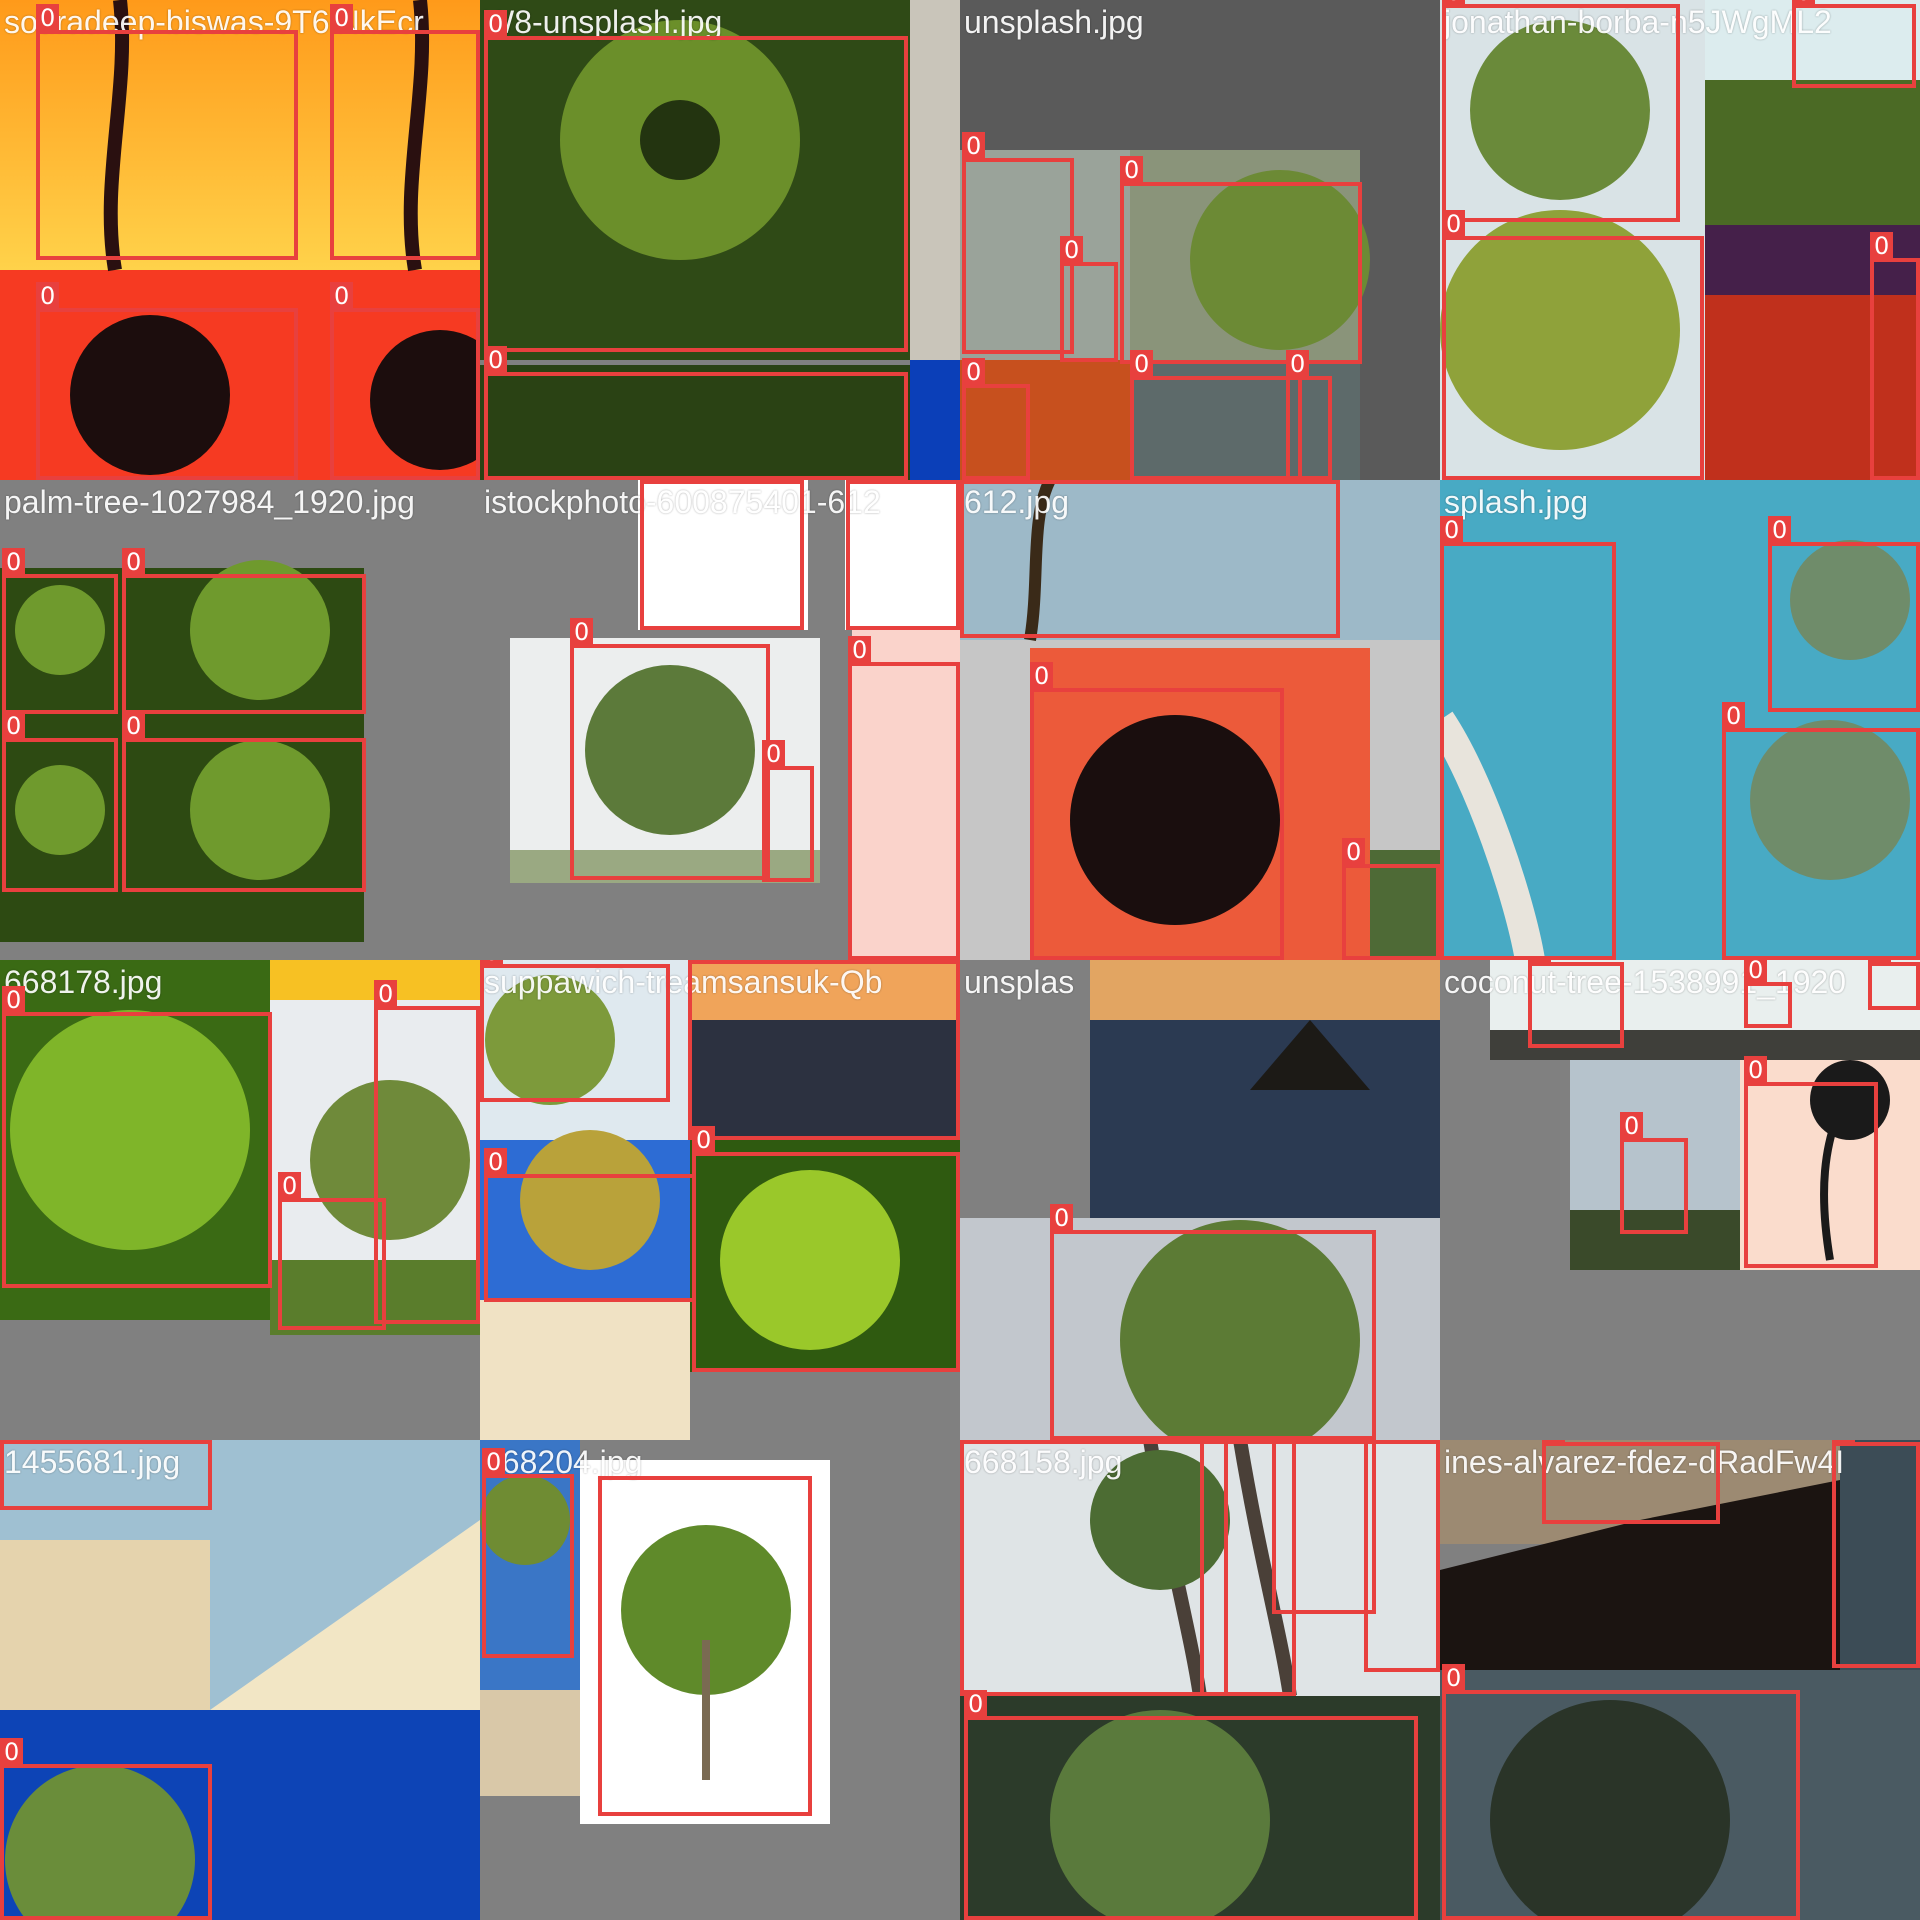 The height and width of the screenshot is (1920, 1920). Describe the element at coordinates (209, 502) in the screenshot. I see `image-filename: palm-tree-1027984_1920.jpg` at that location.